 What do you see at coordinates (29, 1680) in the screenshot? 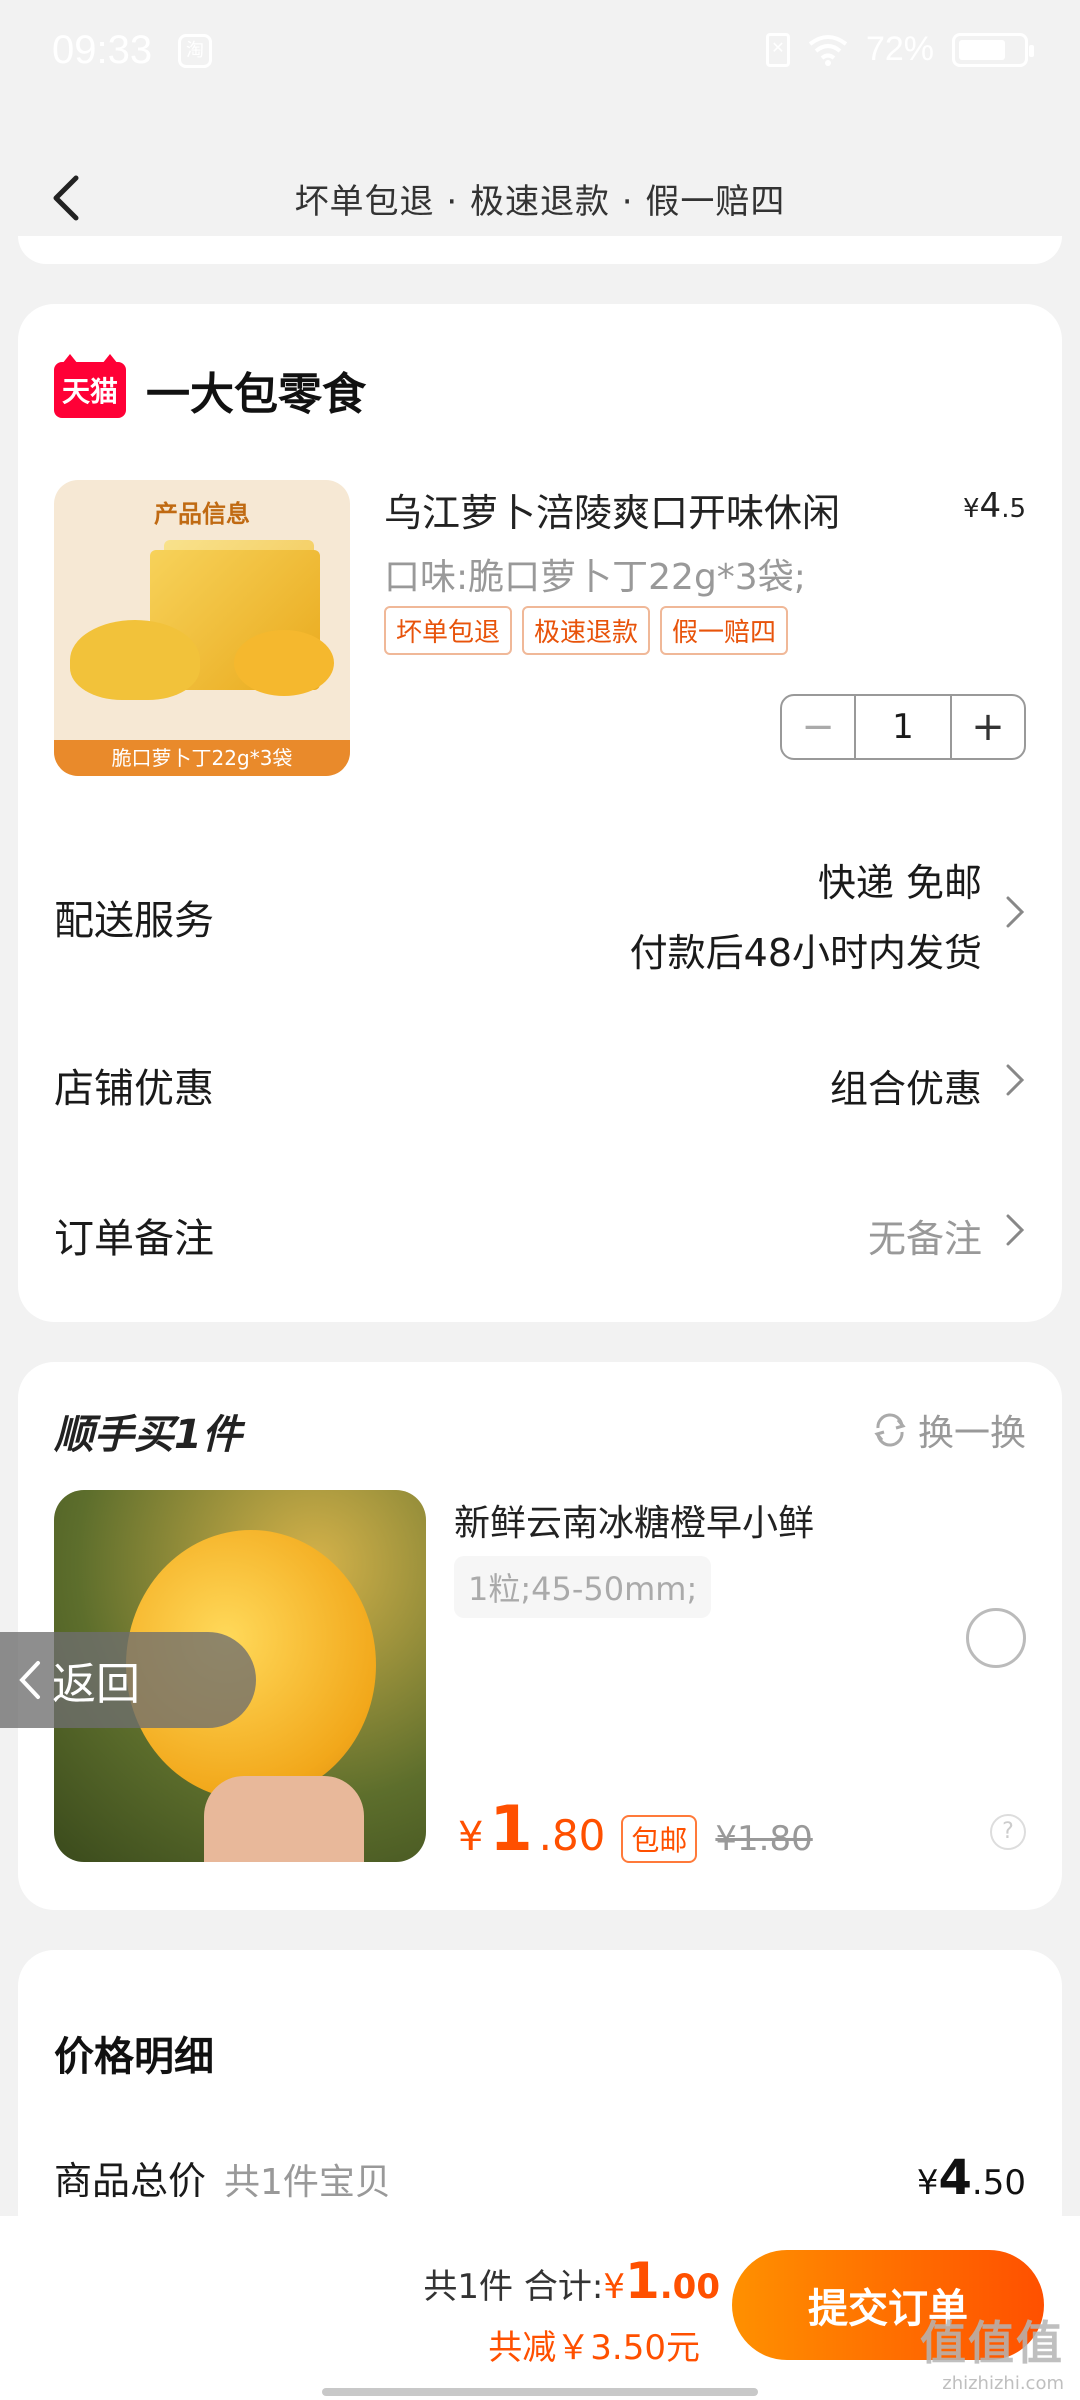
I see `chevron-left-icon` at bounding box center [29, 1680].